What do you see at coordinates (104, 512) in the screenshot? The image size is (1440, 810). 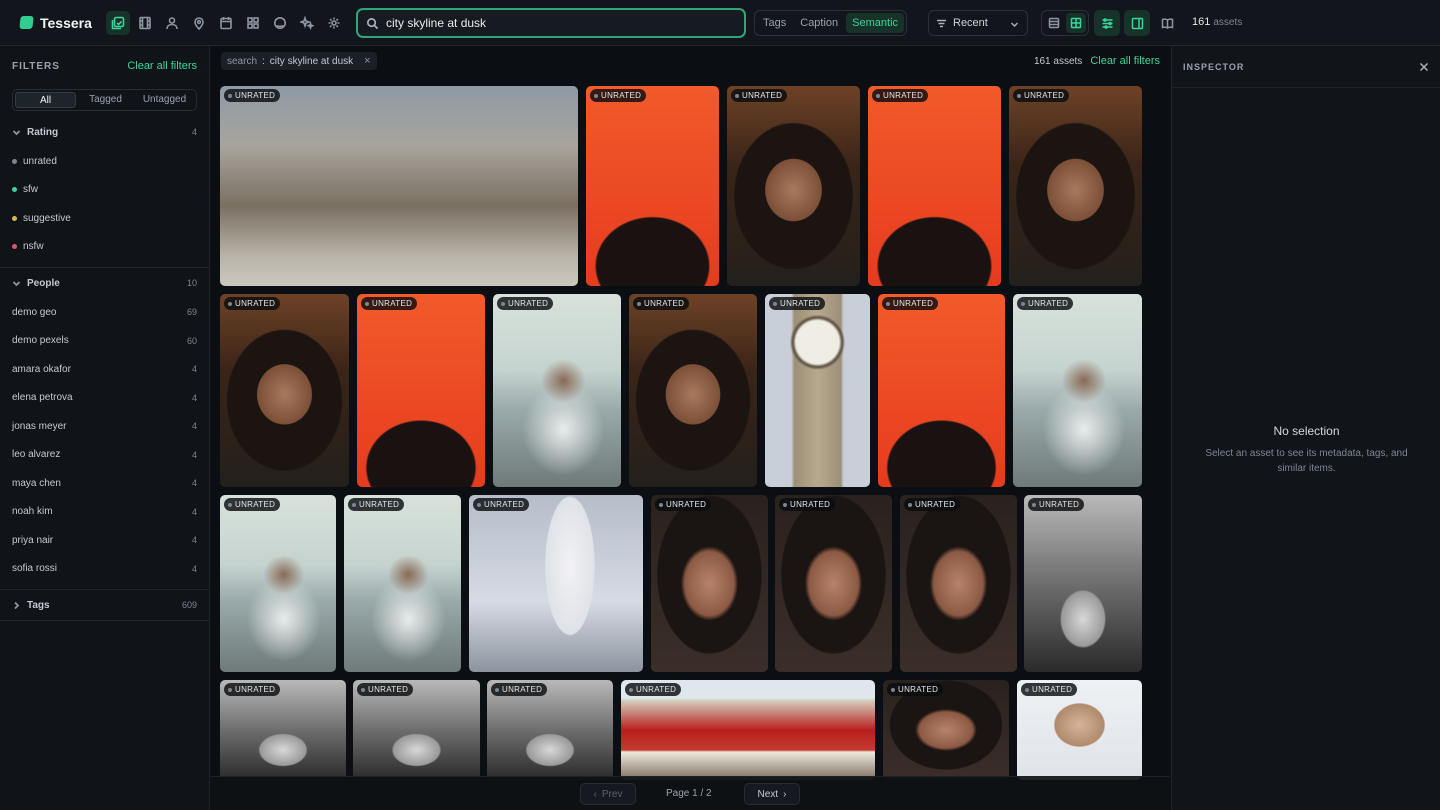 I see `person-item: noah kim 4` at bounding box center [104, 512].